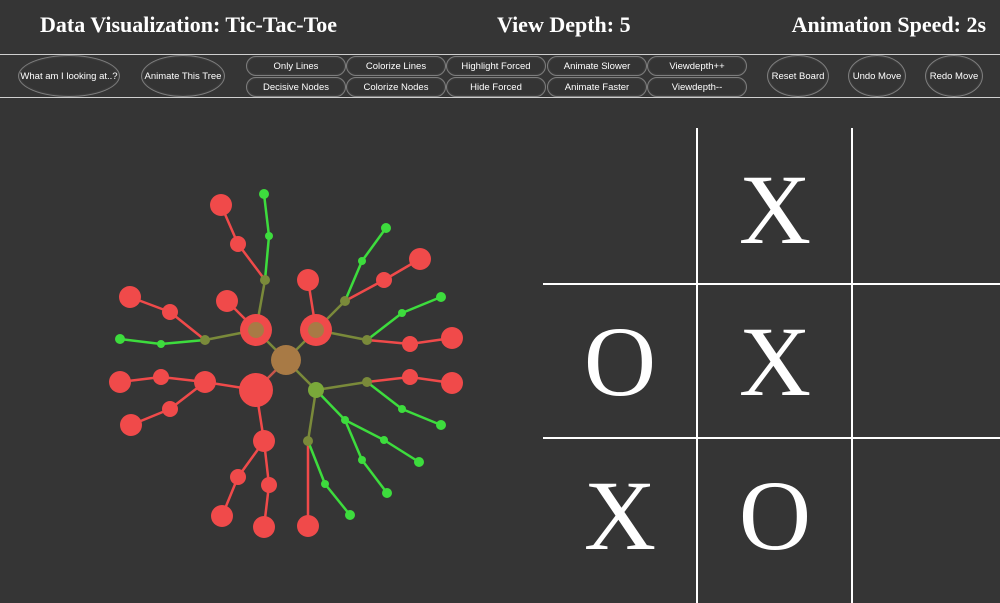 The height and width of the screenshot is (603, 1000). What do you see at coordinates (564, 24) in the screenshot?
I see `view-depth-label: View Depth: 5` at bounding box center [564, 24].